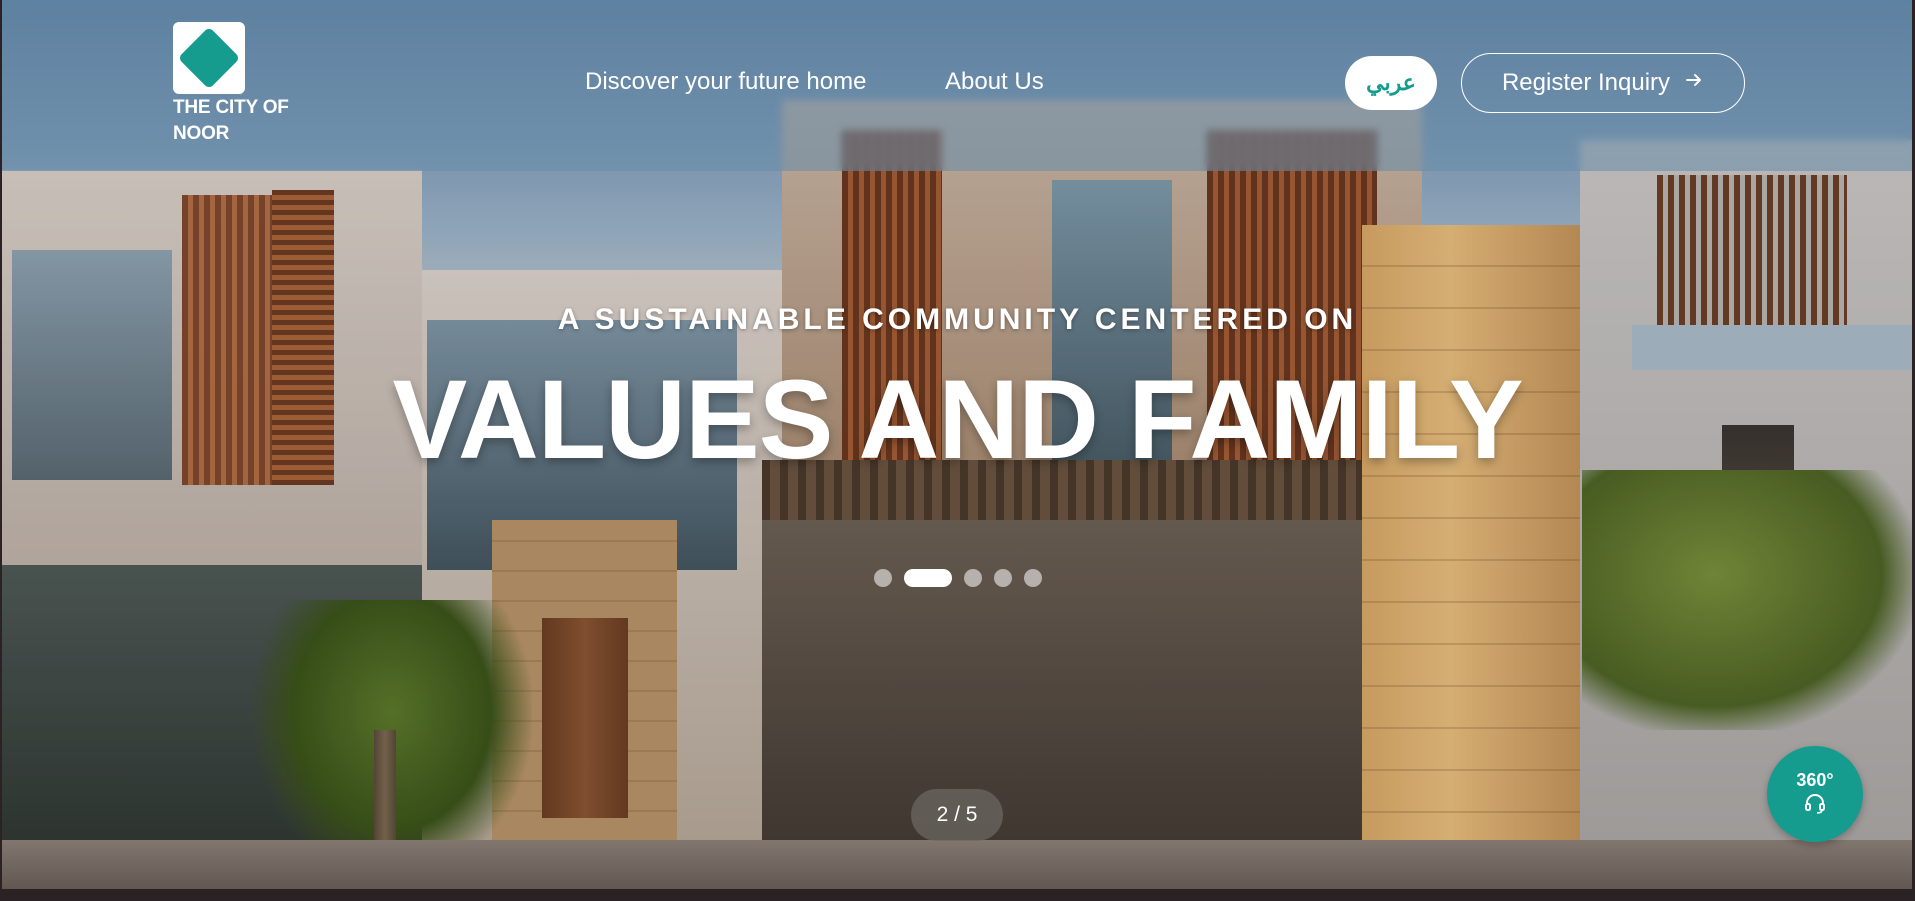 The width and height of the screenshot is (1915, 901). Describe the element at coordinates (1815, 804) in the screenshot. I see `headset-icon` at that location.